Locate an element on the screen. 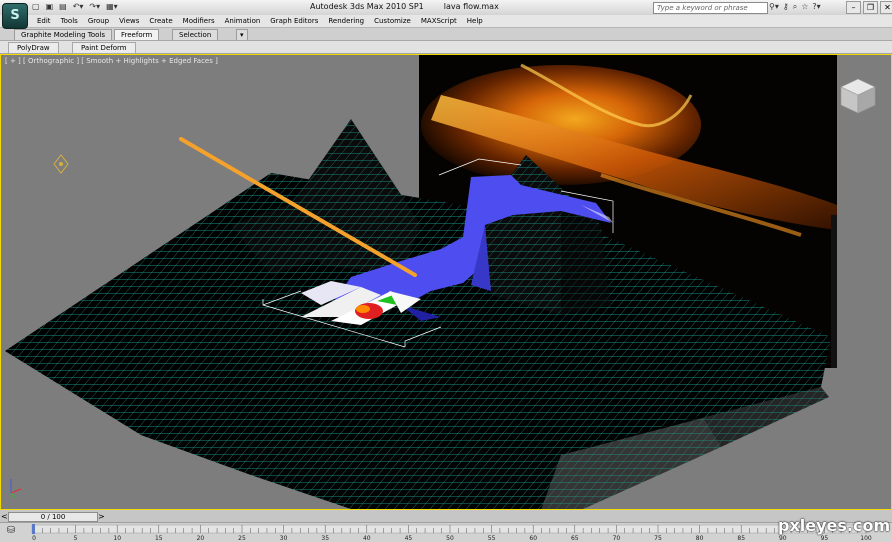 This screenshot has height=542, width=892. undo-icon: ↶▾ is located at coordinates (78, 6).